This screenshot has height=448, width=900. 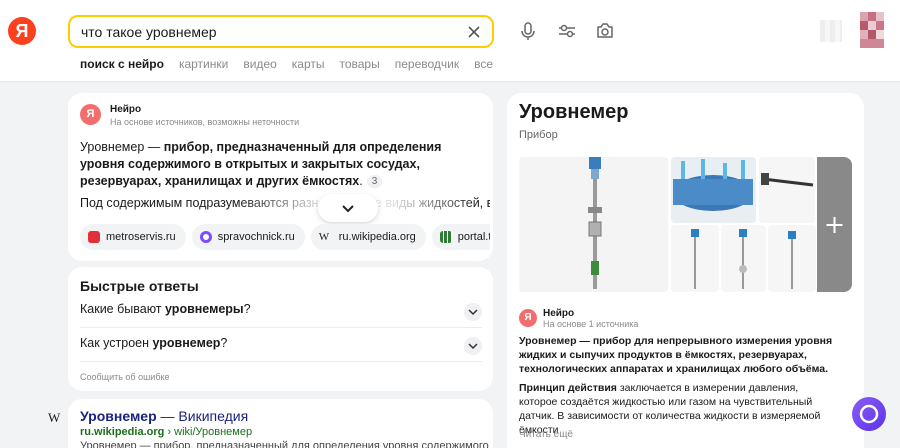 What do you see at coordinates (831, 31) in the screenshot?
I see `blurred-button` at bounding box center [831, 31].